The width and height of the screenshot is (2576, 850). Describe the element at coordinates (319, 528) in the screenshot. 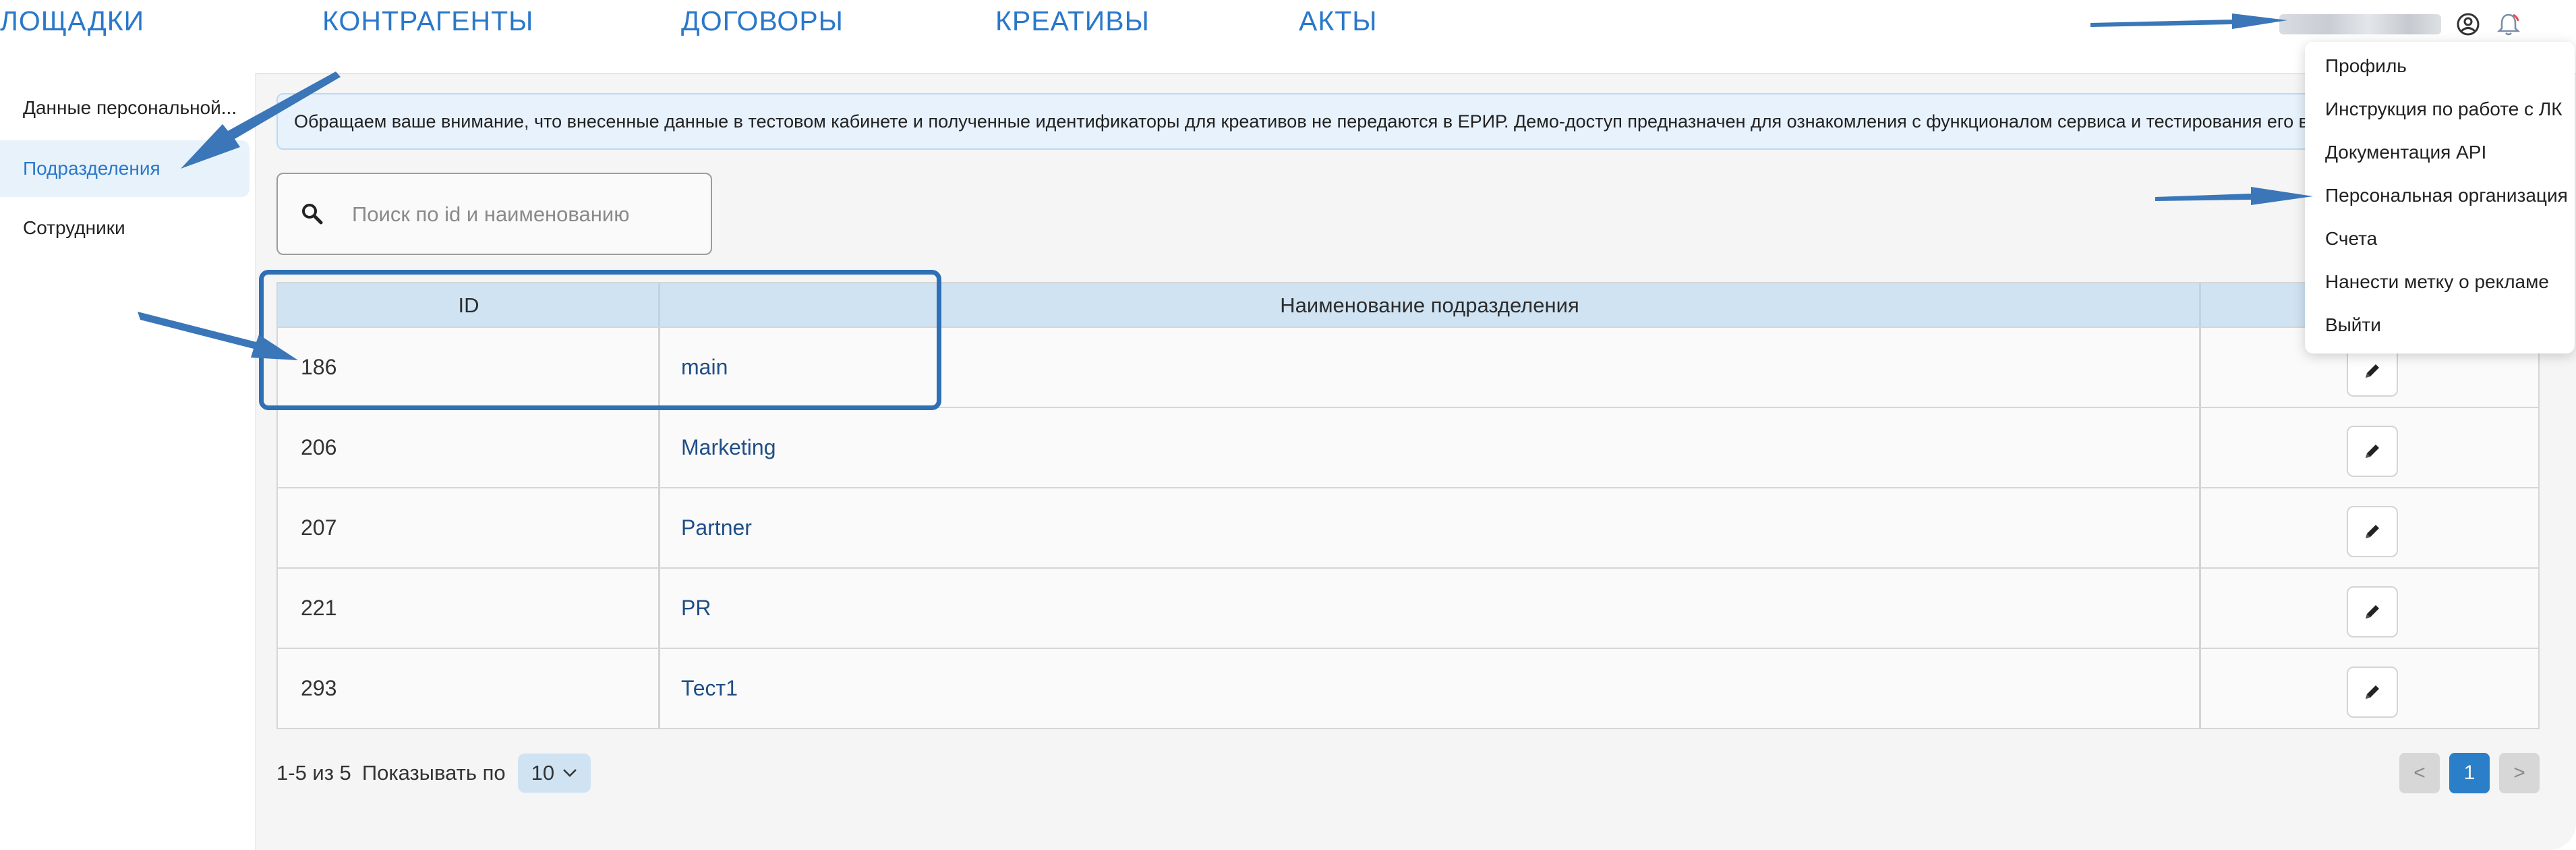

I see `cell-id: 207` at that location.